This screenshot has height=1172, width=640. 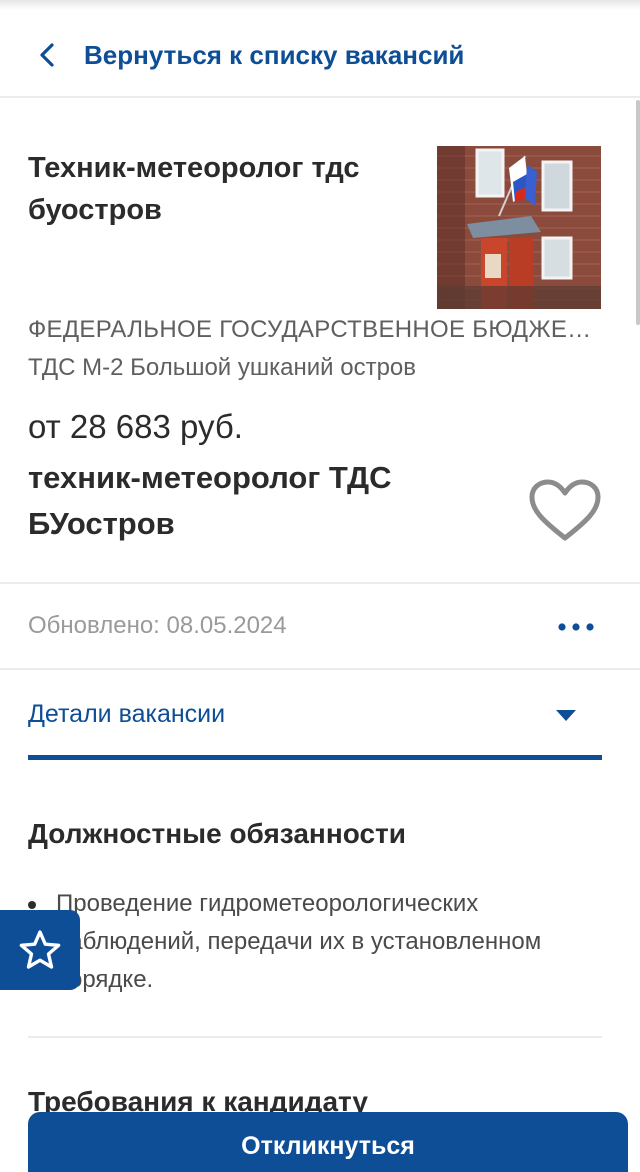 I want to click on back-navigation: Вернуться к списку вакансий, so click(x=320, y=56).